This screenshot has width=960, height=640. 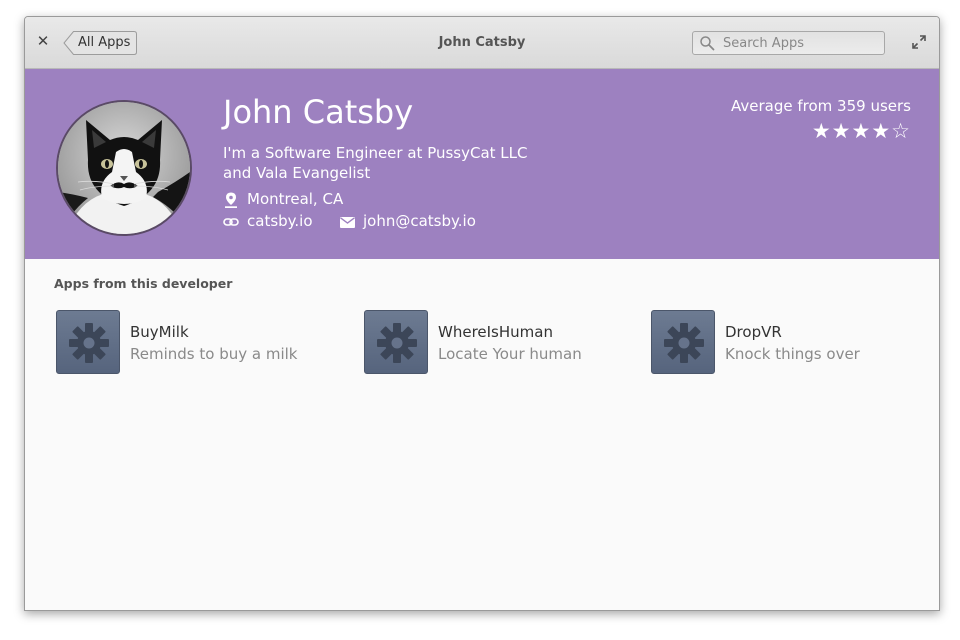 I want to click on search-field, so click(x=788, y=43).